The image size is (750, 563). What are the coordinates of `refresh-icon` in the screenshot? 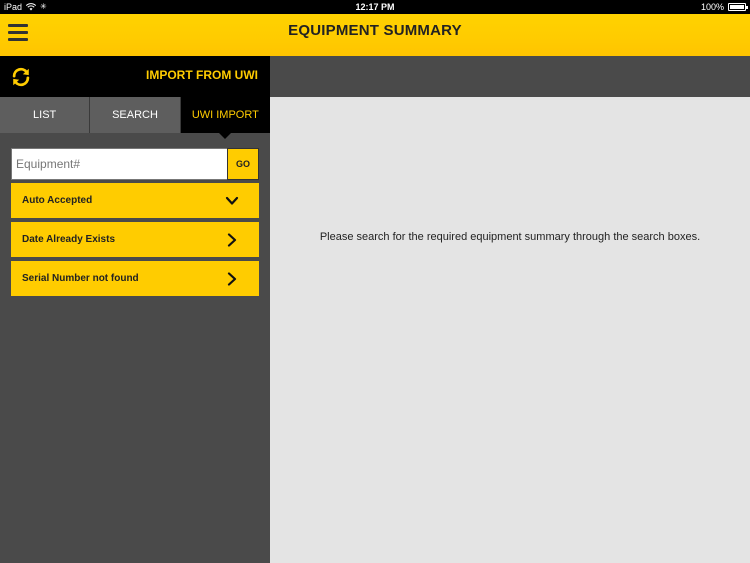 It's located at (21, 77).